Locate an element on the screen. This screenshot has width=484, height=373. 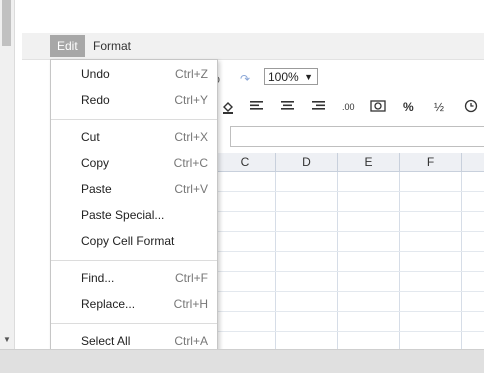
align-right-icon is located at coordinates (319, 107).